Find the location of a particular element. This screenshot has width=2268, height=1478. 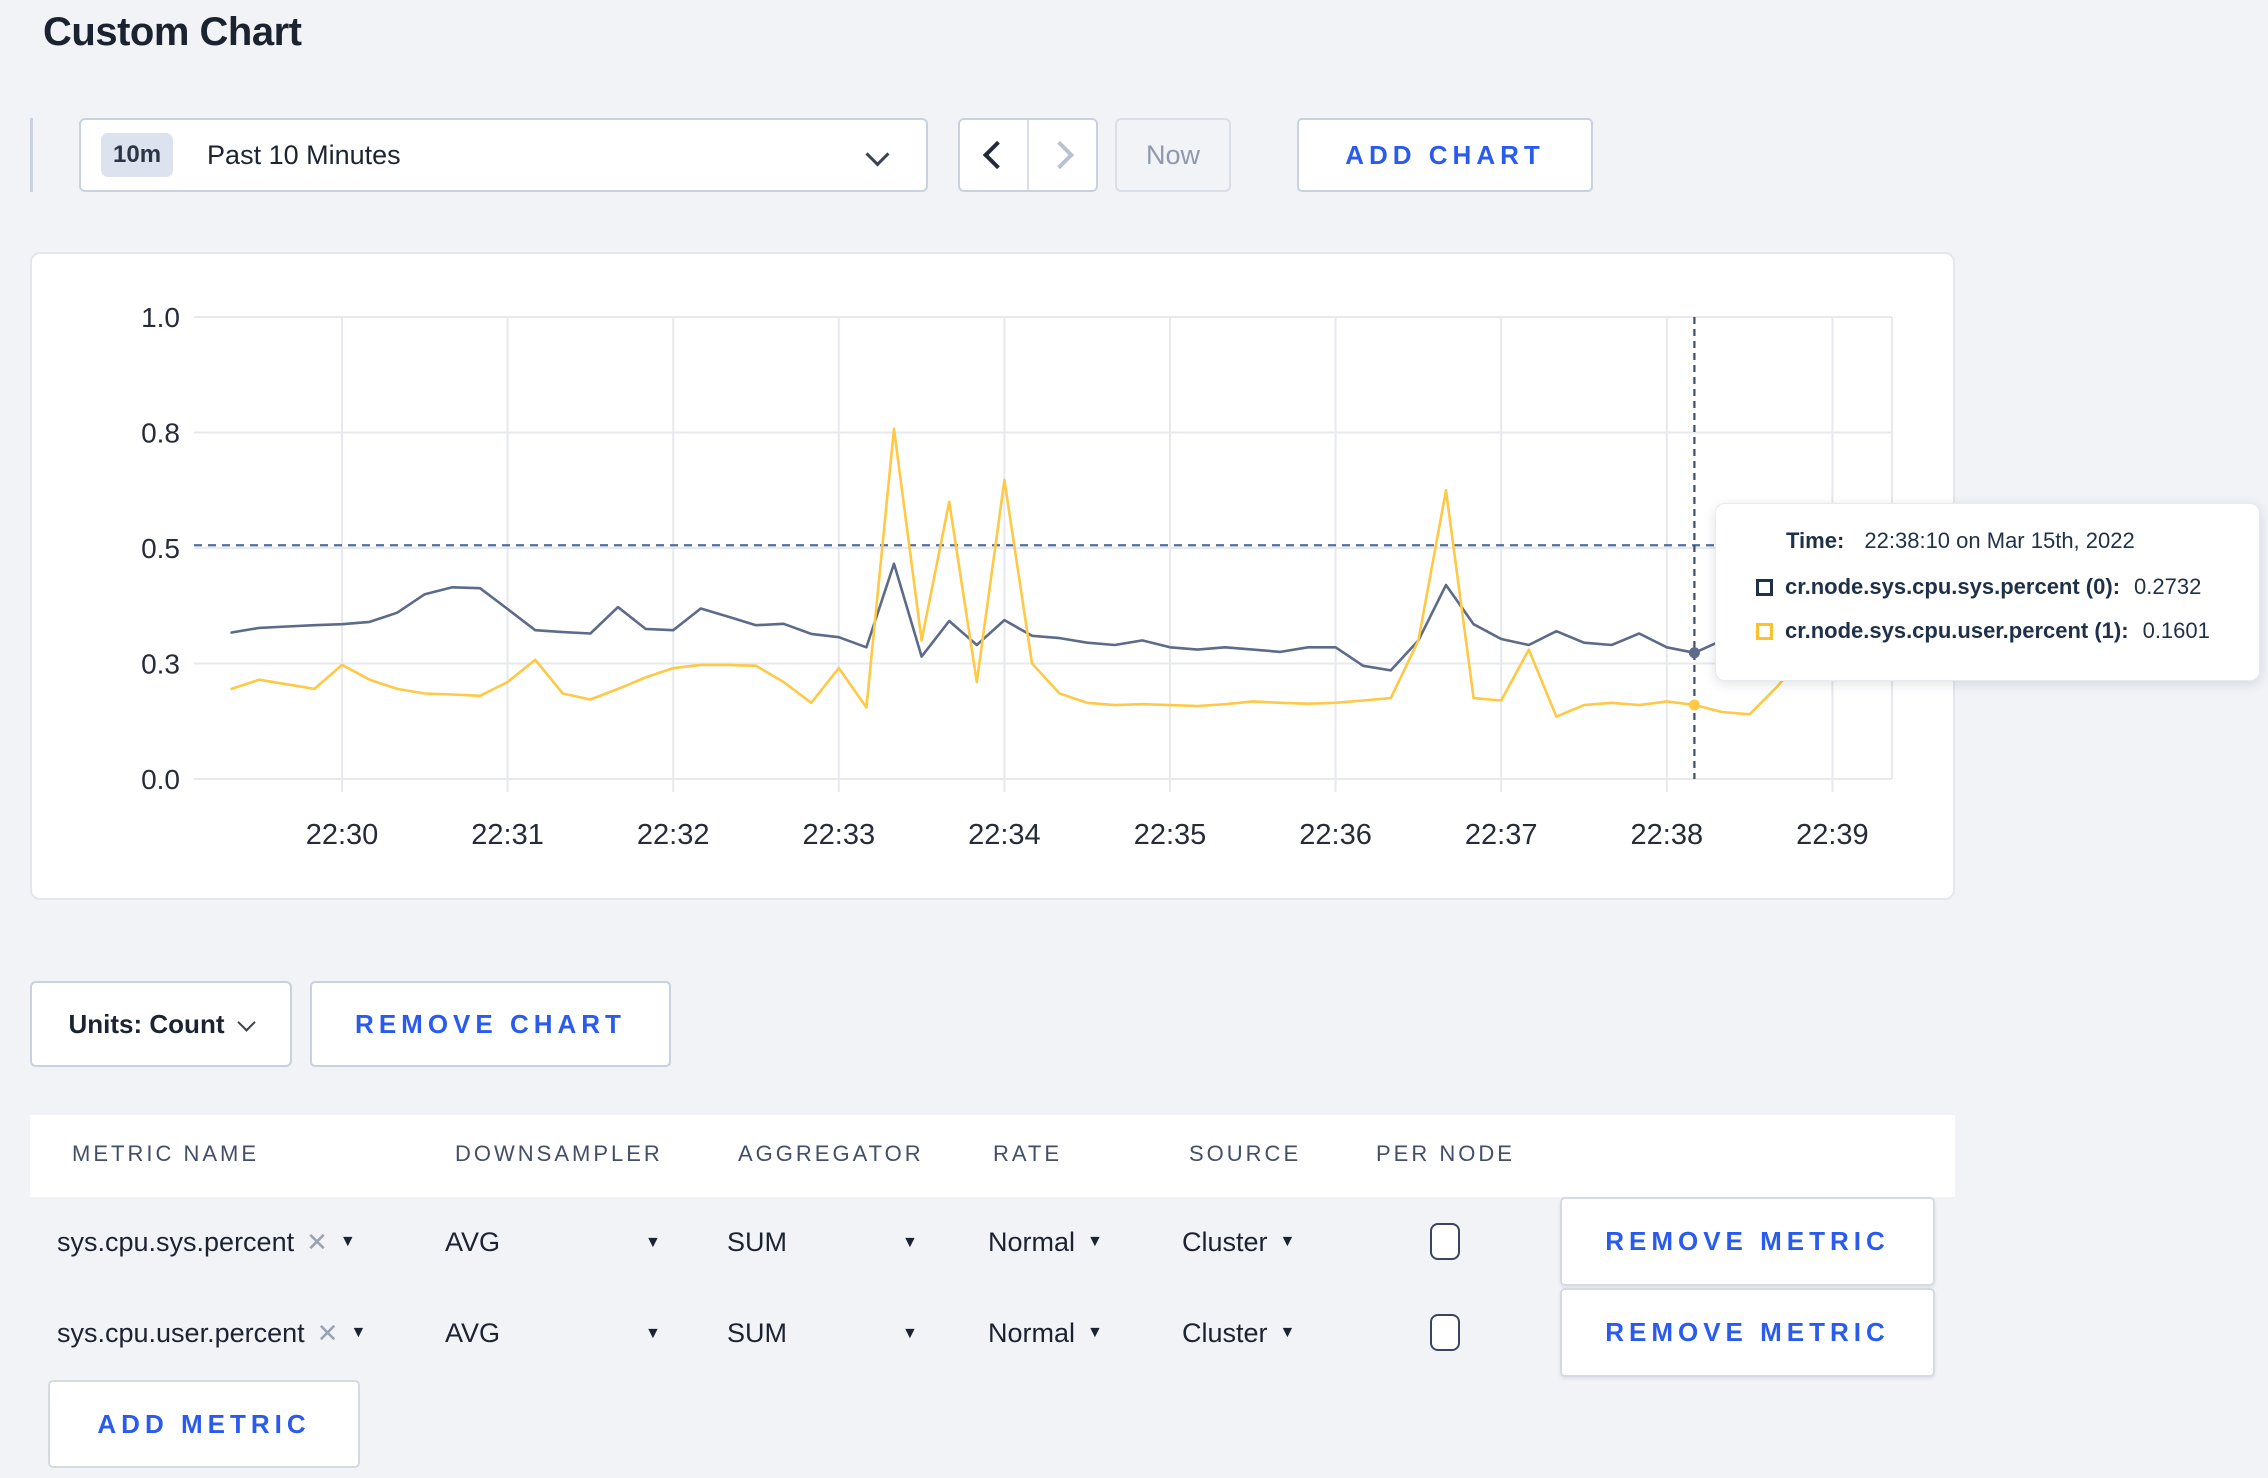

tooltip-series-row: cr.node.sys.cpu.user.percent (1): 0.1601 is located at coordinates (1997, 631).